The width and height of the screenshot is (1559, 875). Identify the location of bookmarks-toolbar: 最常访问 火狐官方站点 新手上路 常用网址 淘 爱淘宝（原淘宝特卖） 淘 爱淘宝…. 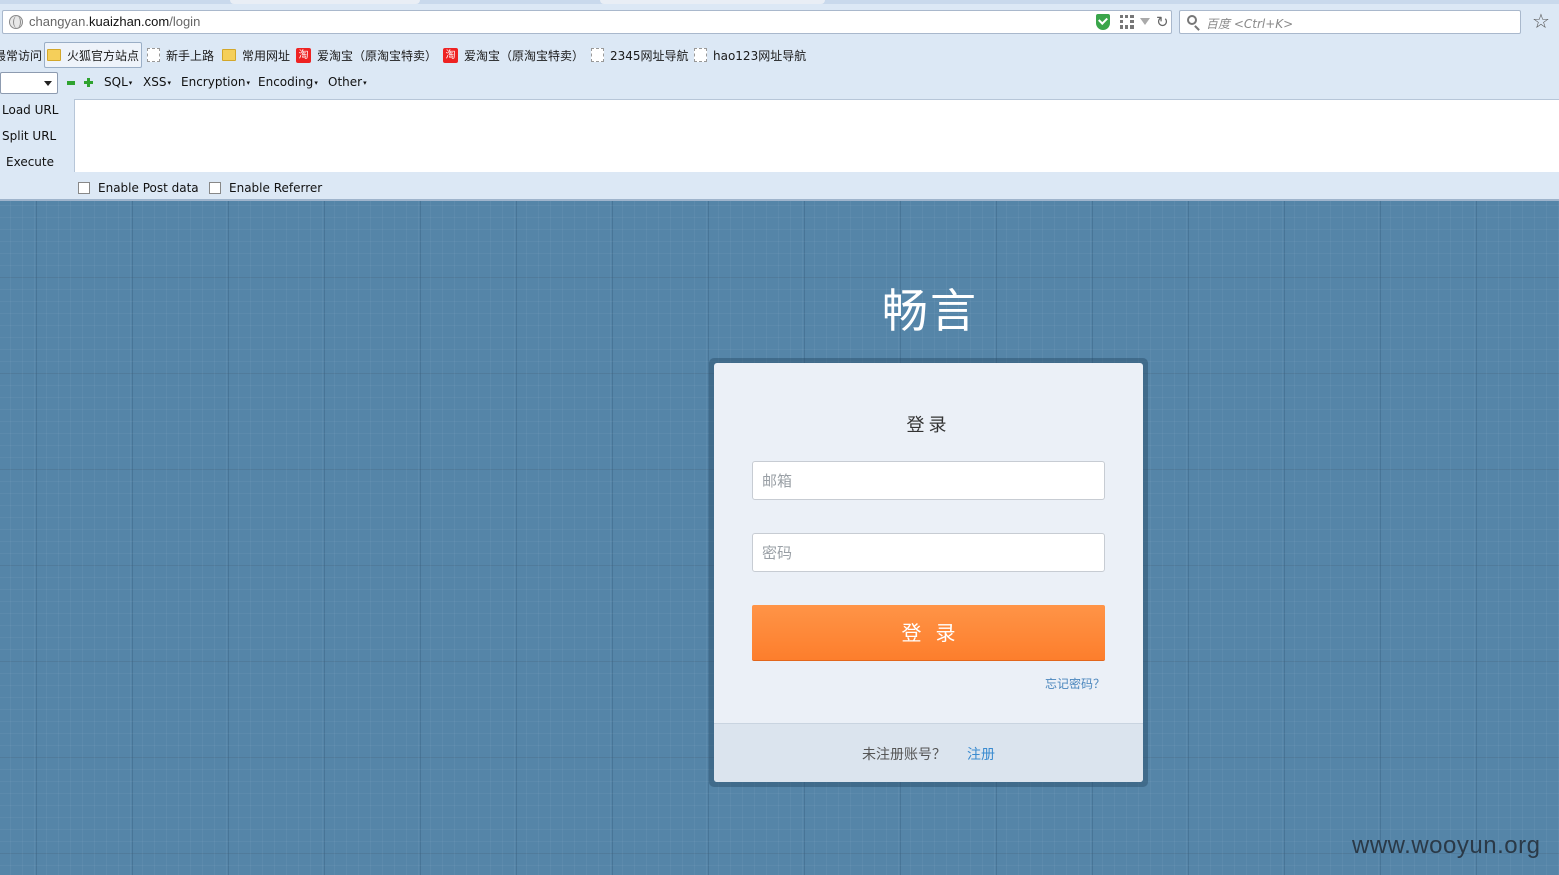
(779, 55).